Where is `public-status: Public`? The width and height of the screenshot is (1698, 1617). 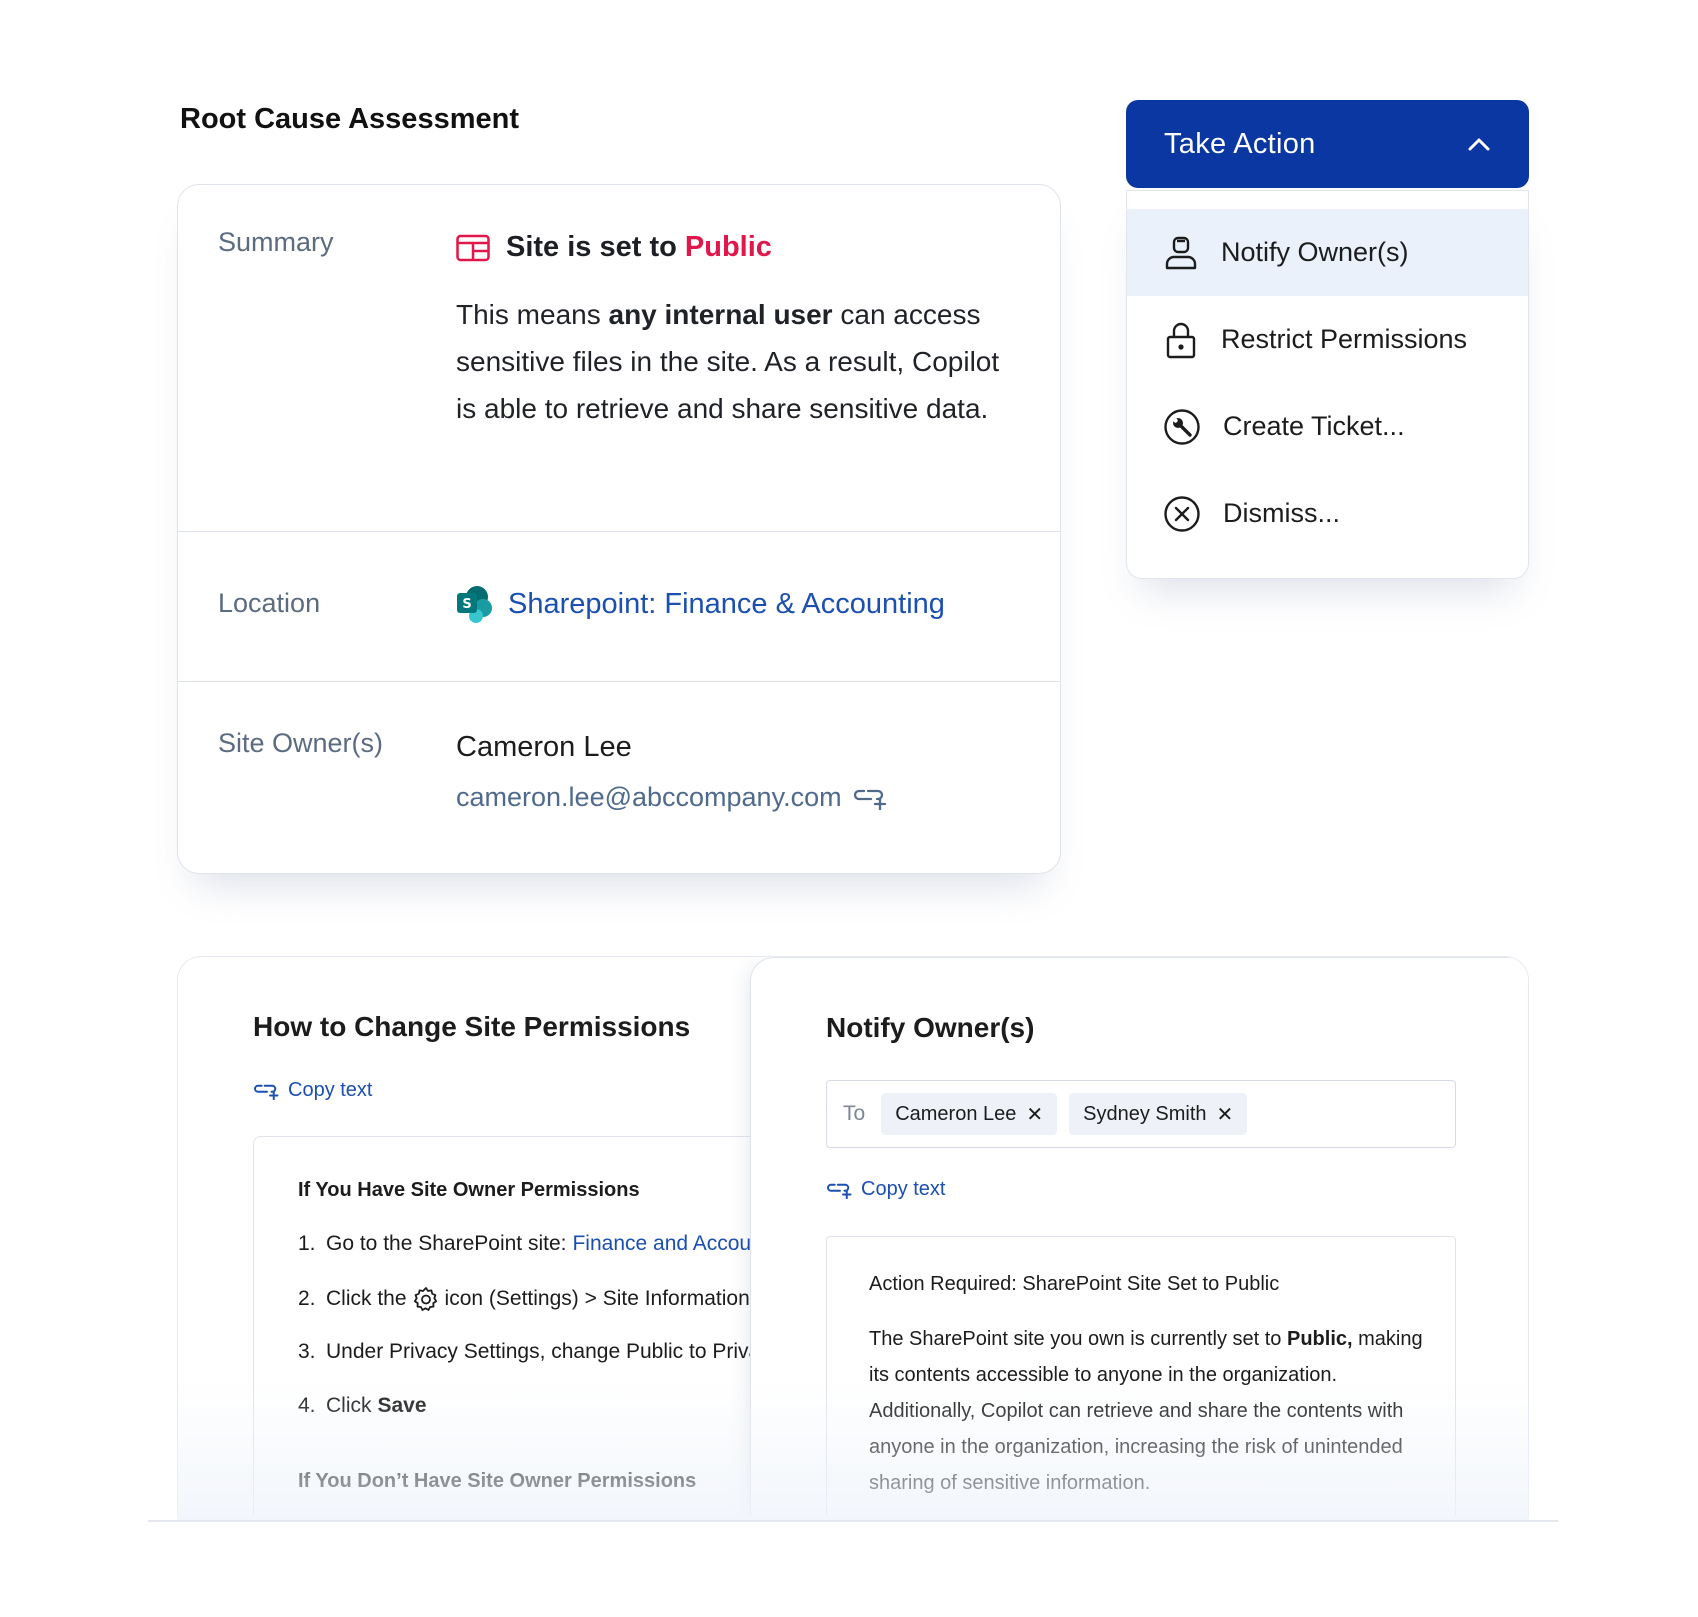
public-status: Public is located at coordinates (728, 247).